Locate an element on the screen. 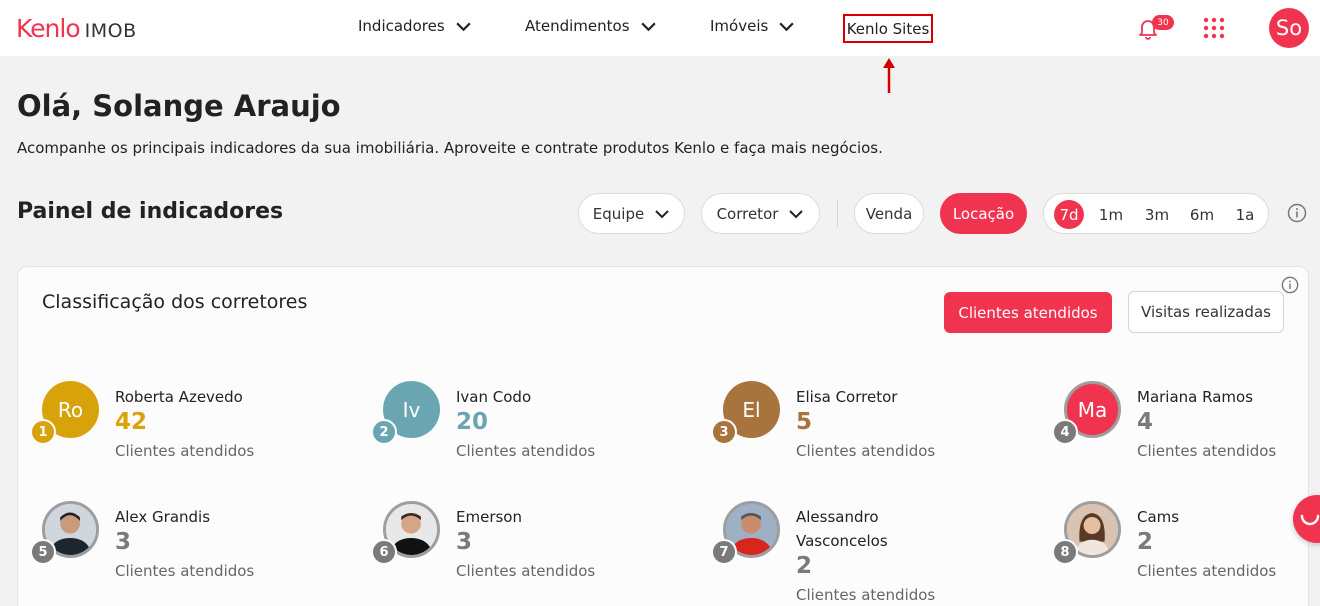  ranking-entry: El 3 Elisa Corretor 5 Clientes atendidos is located at coordinates (867, 436).